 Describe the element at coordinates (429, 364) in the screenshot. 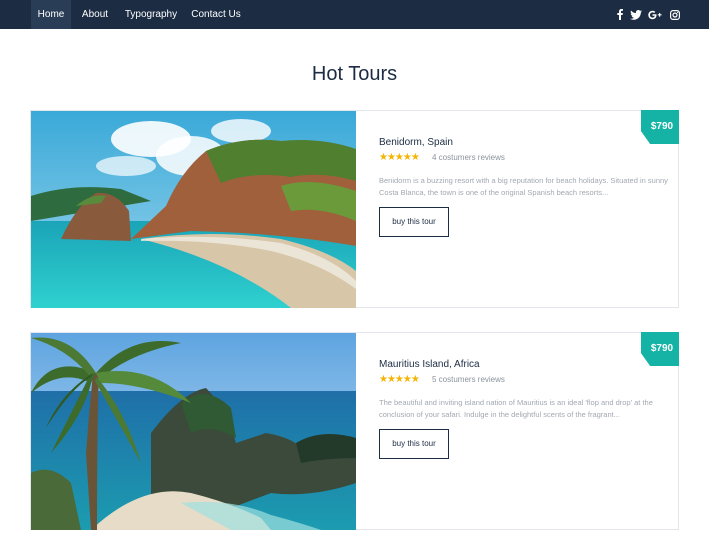

I see `tour-title: Mauritius Island, Africa` at that location.